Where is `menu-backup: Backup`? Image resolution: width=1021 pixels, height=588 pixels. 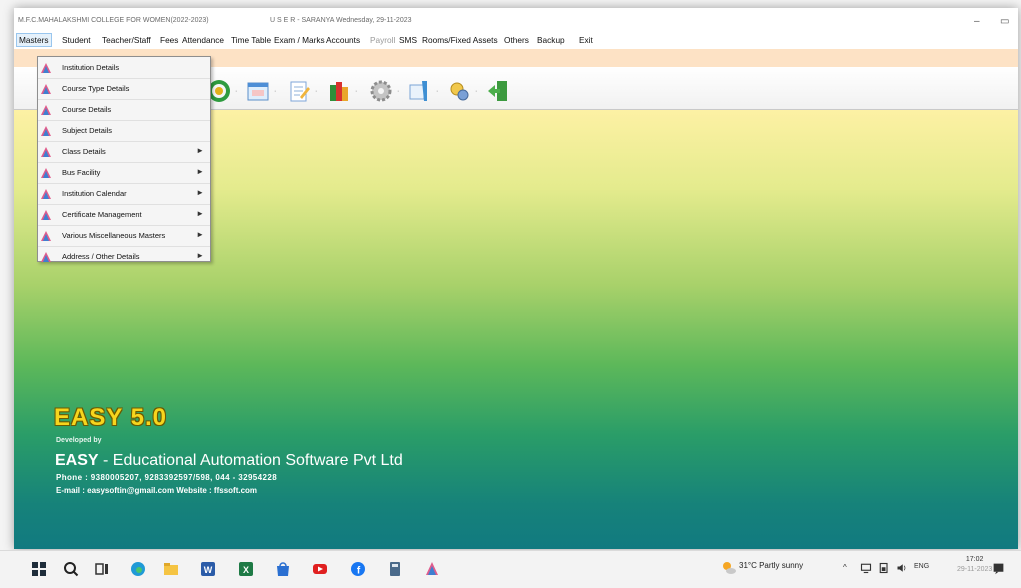 menu-backup: Backup is located at coordinates (551, 40).